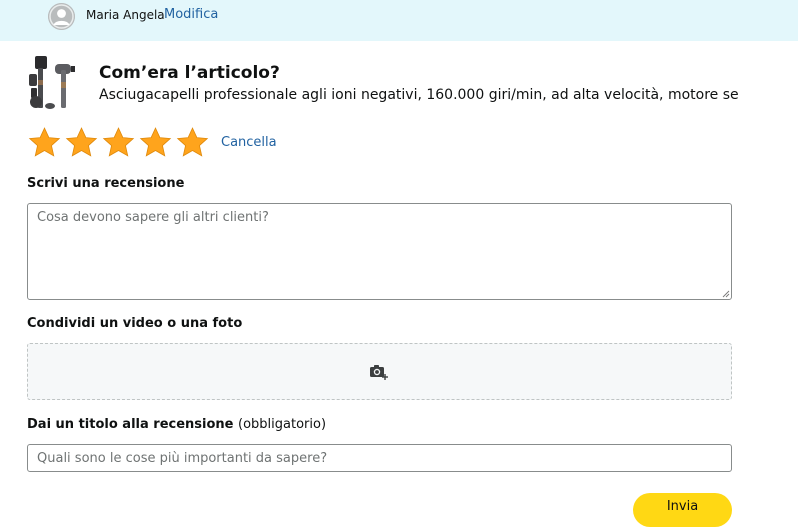 The width and height of the screenshot is (798, 527). I want to click on avatar, so click(61, 16).